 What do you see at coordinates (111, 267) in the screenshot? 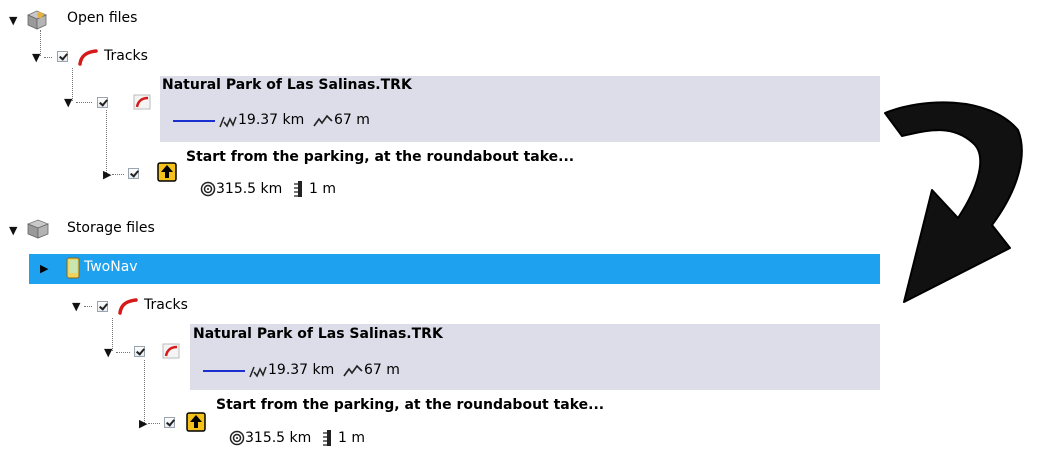
I see `device-label: TwoNav` at bounding box center [111, 267].